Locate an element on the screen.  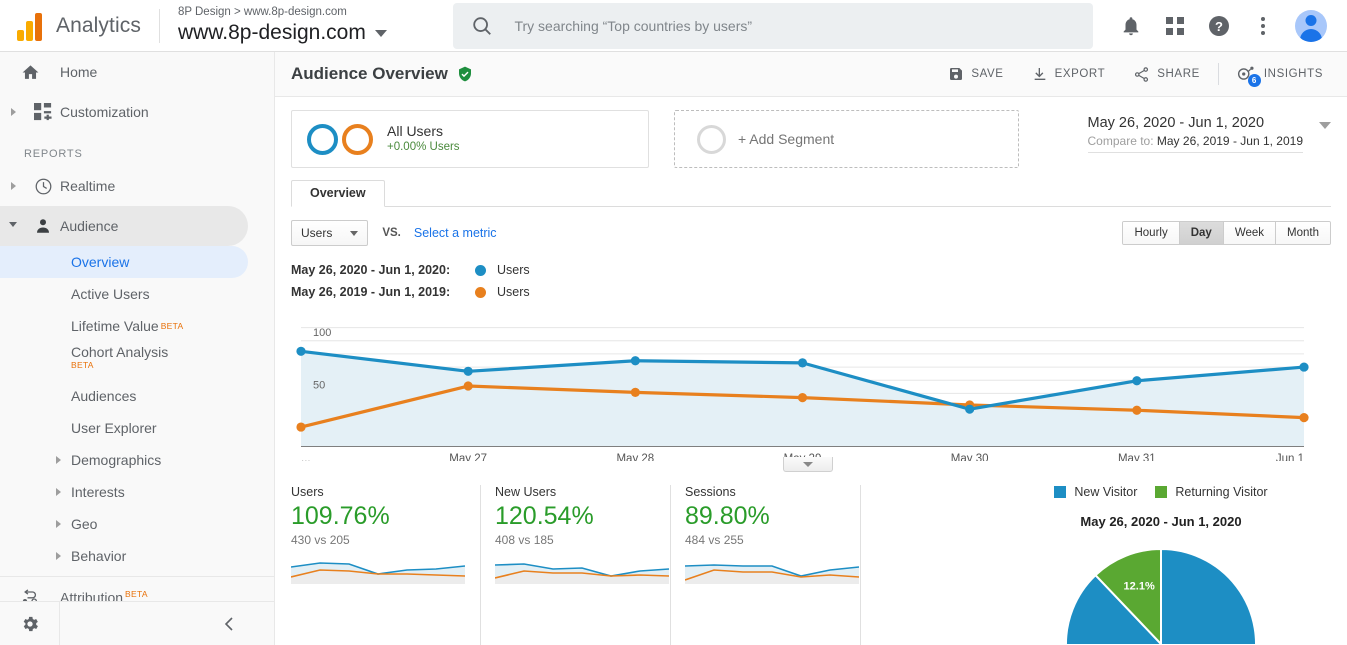
sidebar-item-home-label: Home is located at coordinates (79, 72).